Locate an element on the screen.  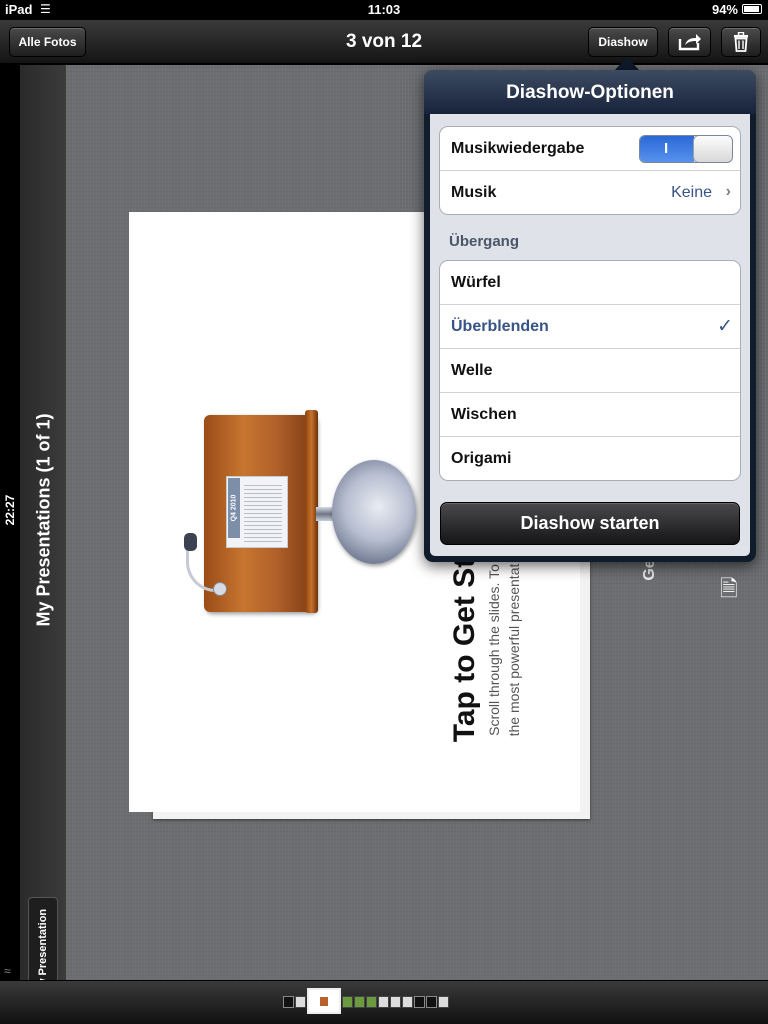
slide-subtitle-line-1: Scroll through the slides. To is located at coordinates (494, 650).